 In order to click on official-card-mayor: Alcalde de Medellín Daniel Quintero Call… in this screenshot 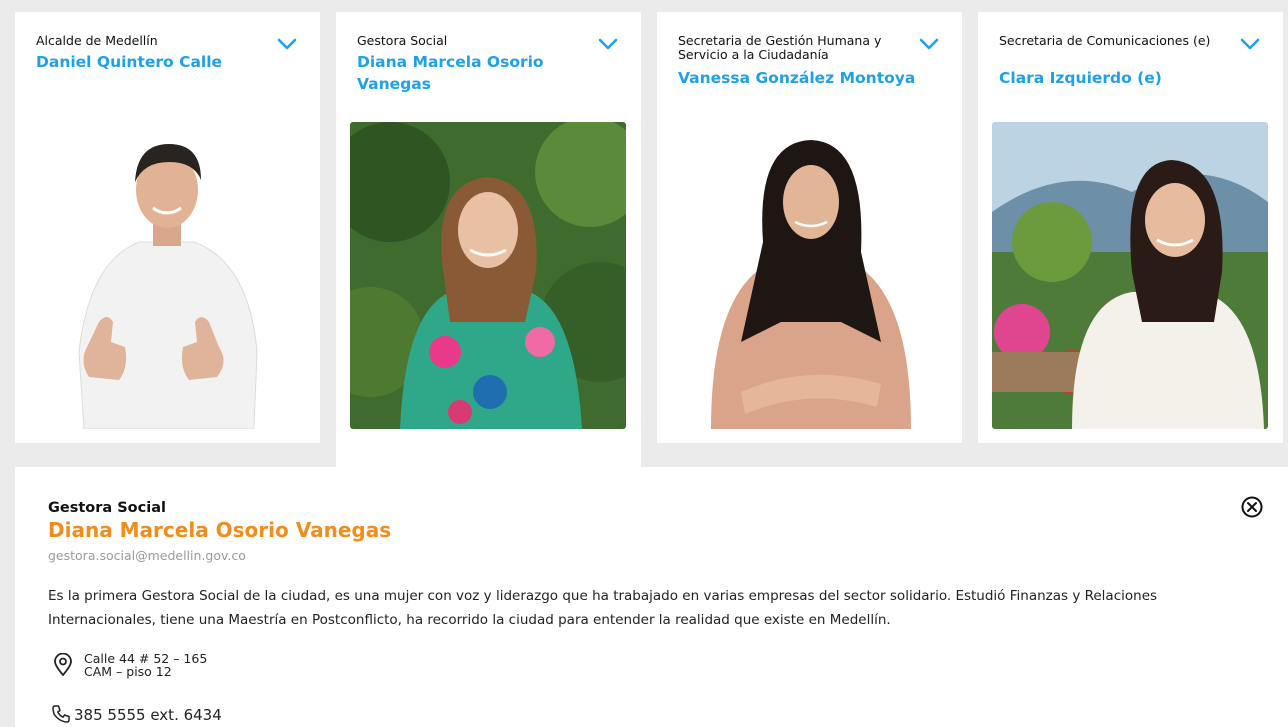, I will do `click(167, 227)`.